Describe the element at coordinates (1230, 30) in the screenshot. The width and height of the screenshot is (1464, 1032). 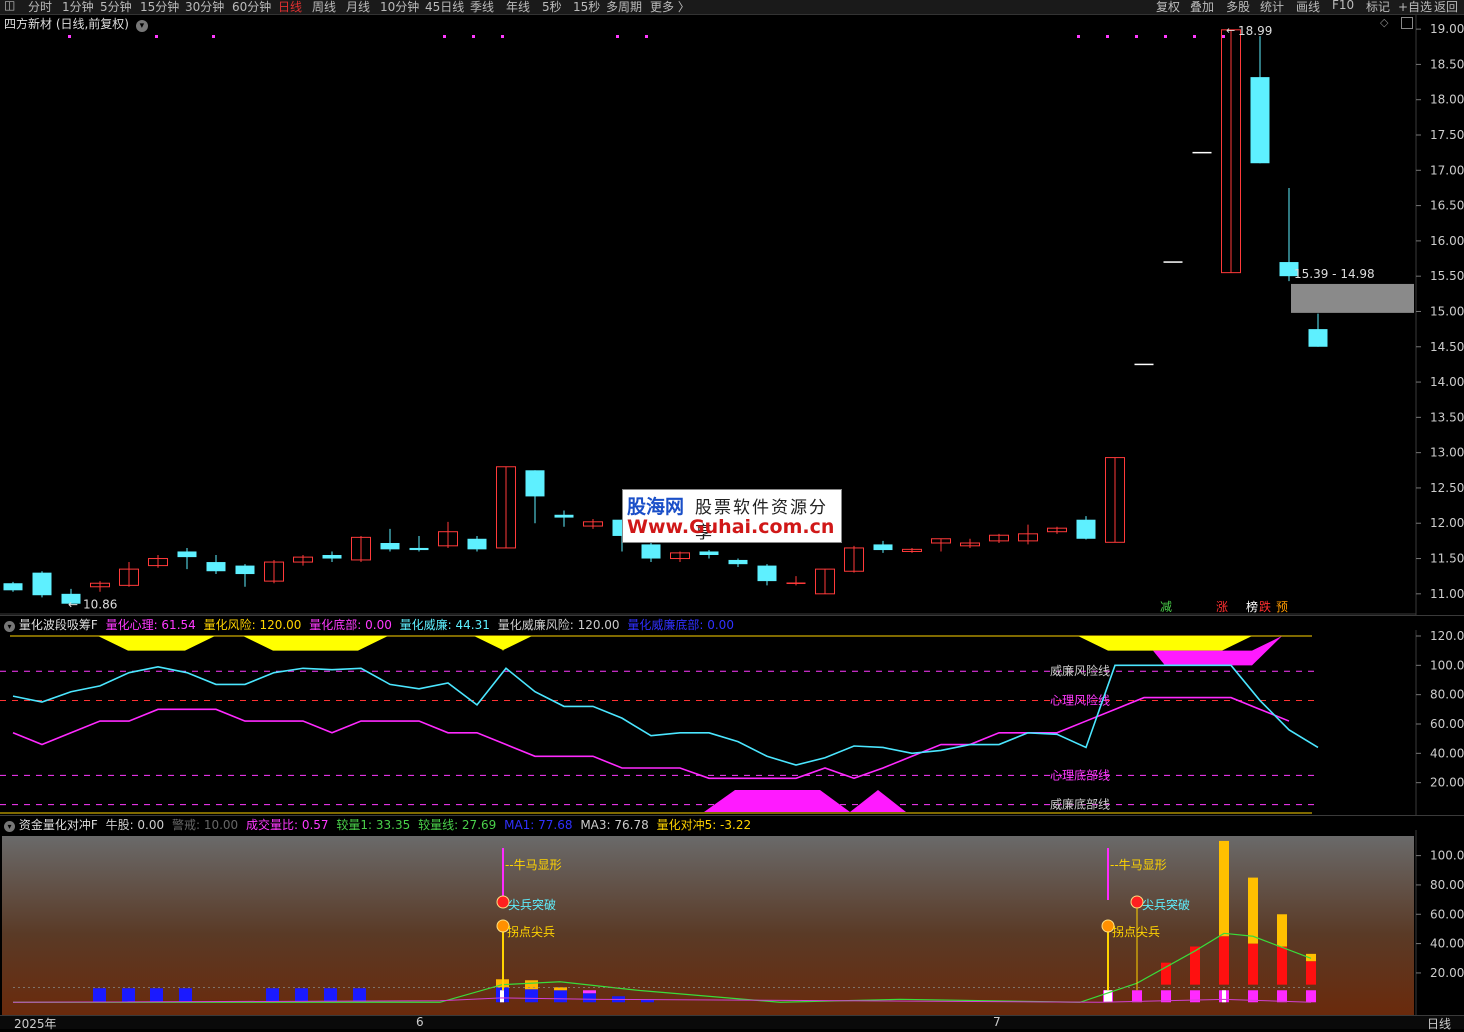
I see `high-arrow: ←` at that location.